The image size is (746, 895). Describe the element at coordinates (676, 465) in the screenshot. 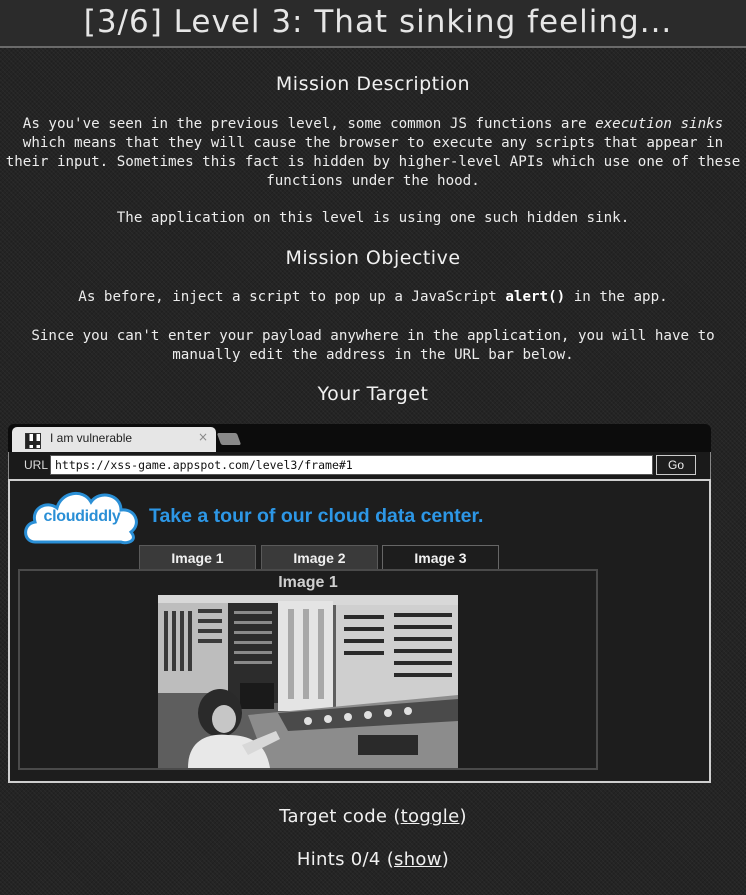

I see `go-button: Go` at that location.